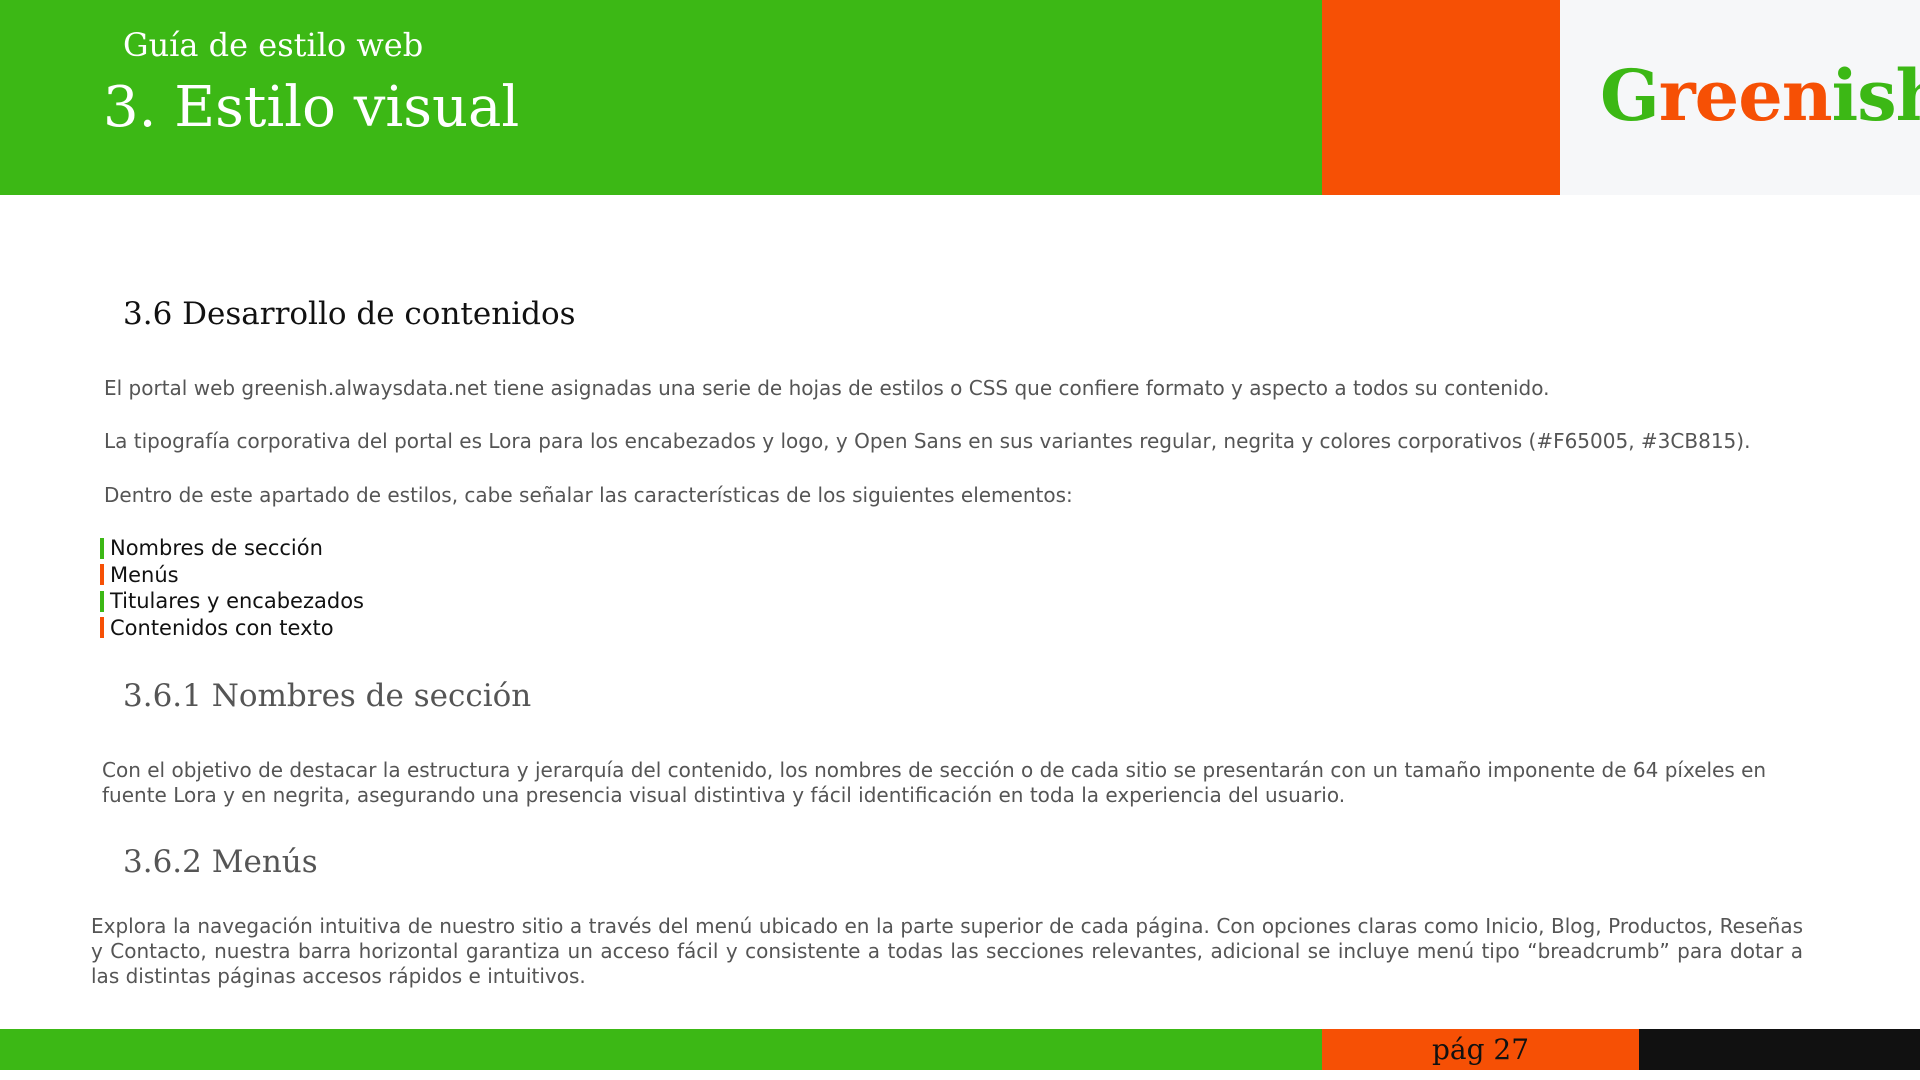 This screenshot has width=1920, height=1080. What do you see at coordinates (144, 574) in the screenshot?
I see `list-item-label: Menús` at bounding box center [144, 574].